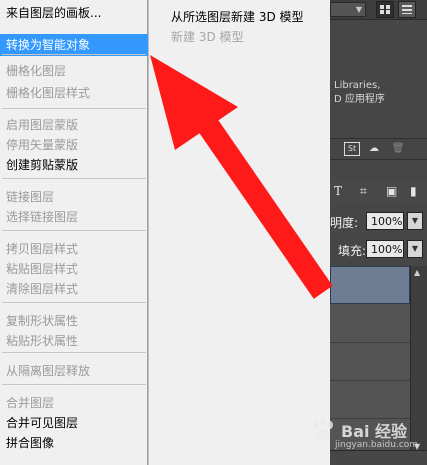  I want to click on opacity-dropdown-button: ▼, so click(415, 221).